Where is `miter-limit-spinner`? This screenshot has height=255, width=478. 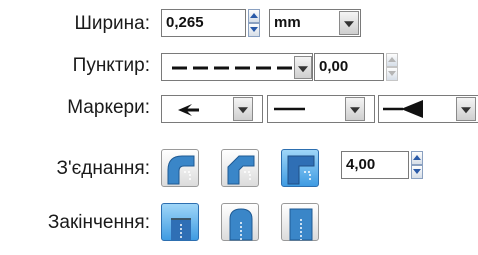
miter-limit-spinner is located at coordinates (417, 165).